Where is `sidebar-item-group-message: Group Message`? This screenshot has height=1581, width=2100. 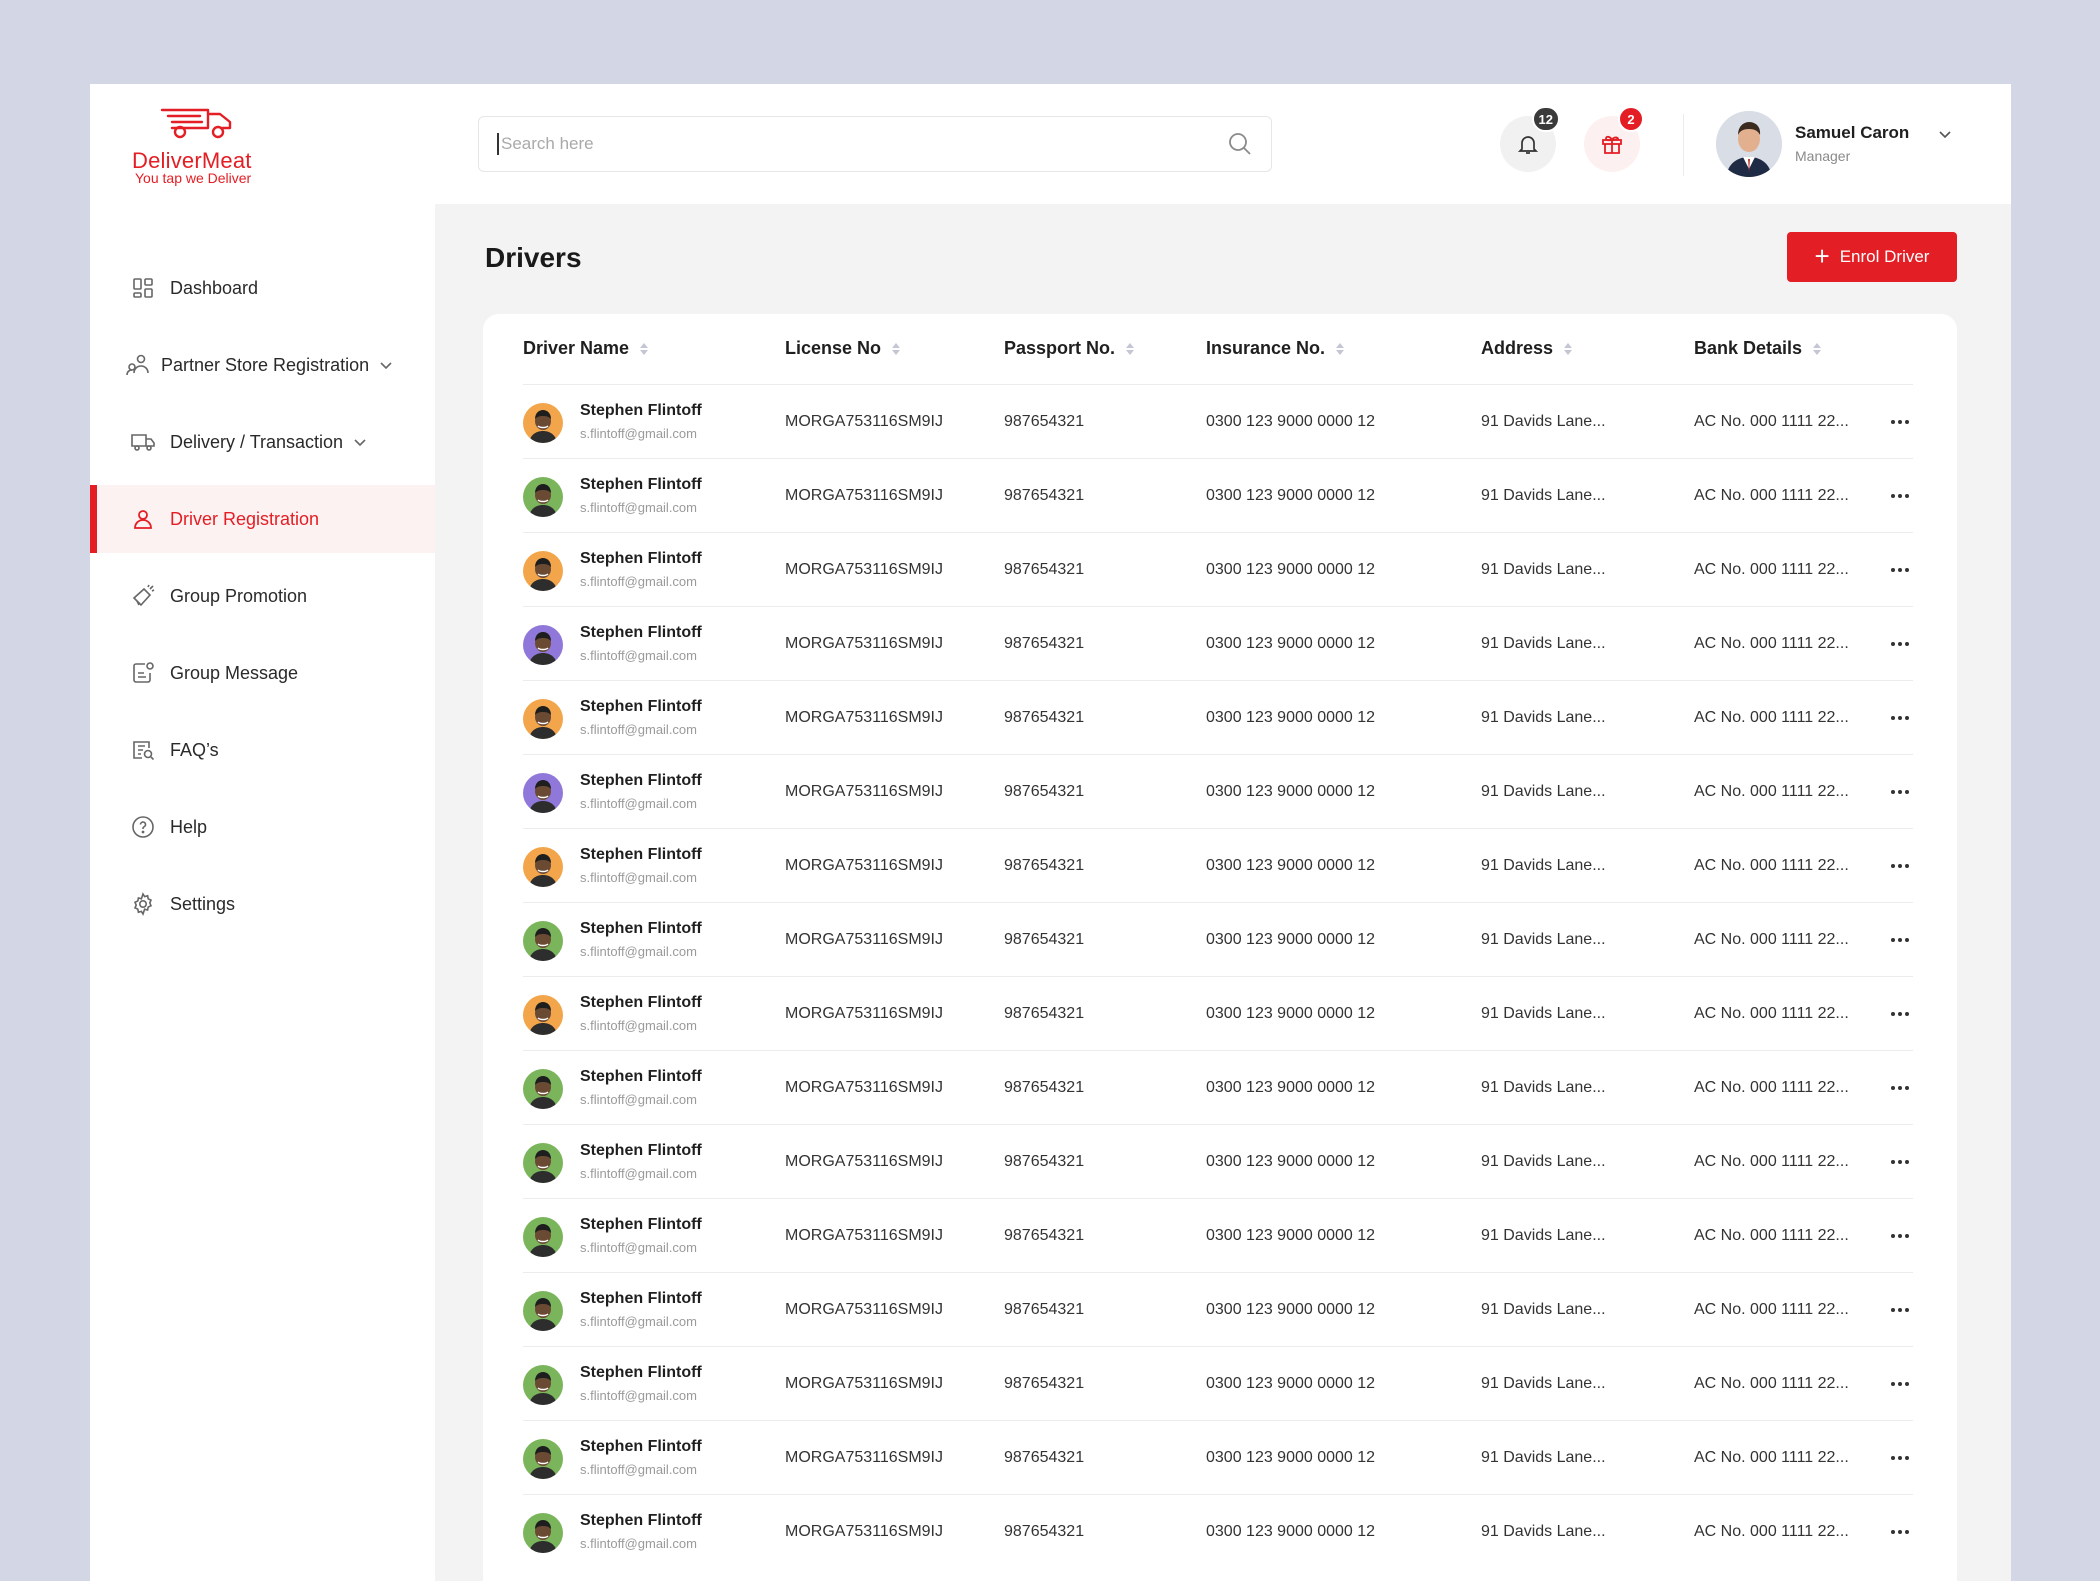 sidebar-item-group-message: Group Message is located at coordinates (262, 673).